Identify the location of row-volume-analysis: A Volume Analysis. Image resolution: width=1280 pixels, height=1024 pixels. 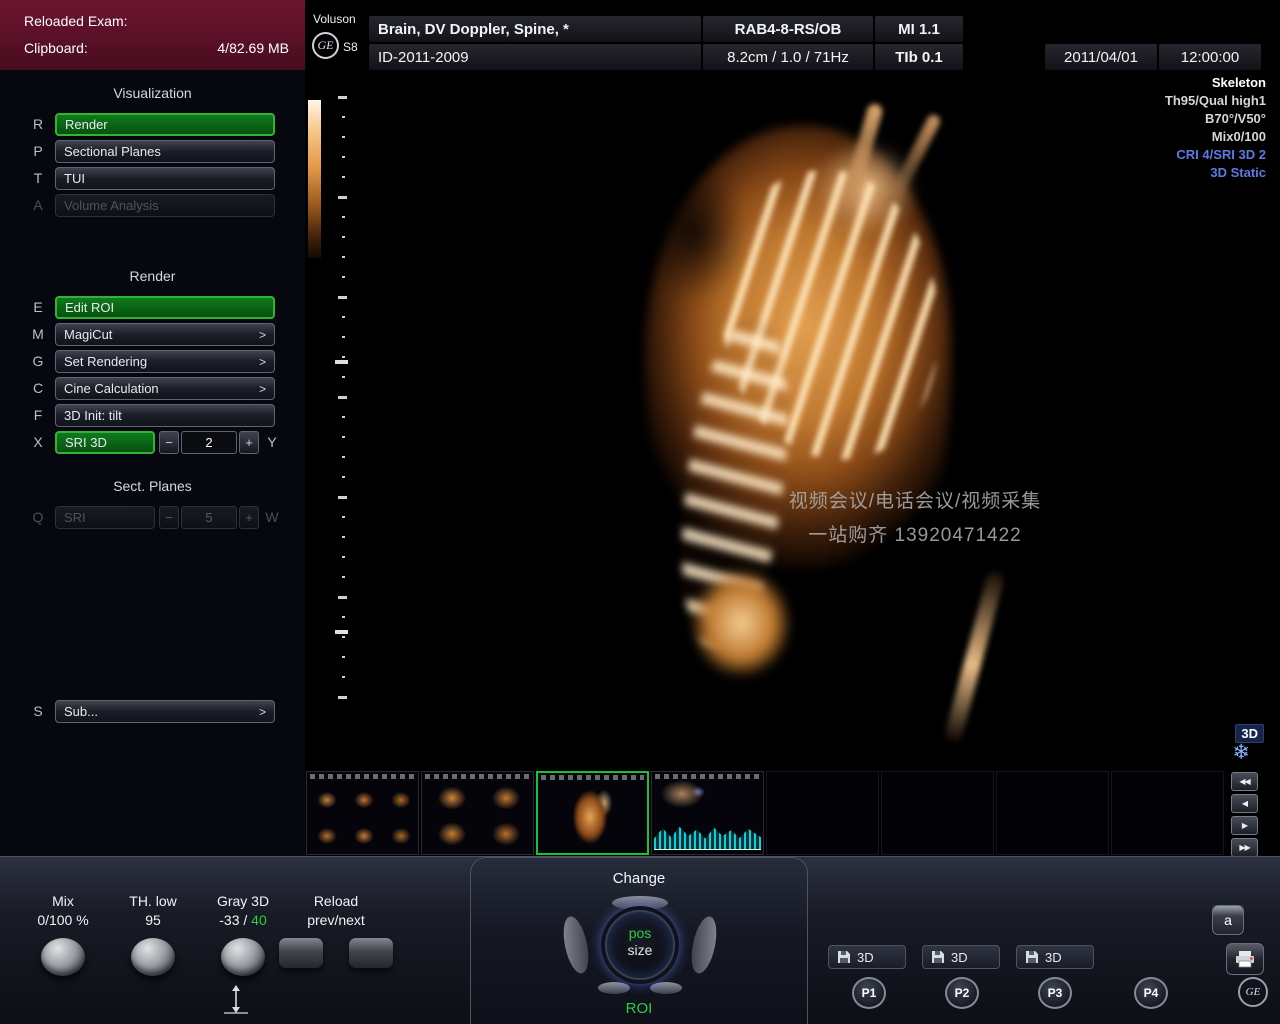
(152, 205).